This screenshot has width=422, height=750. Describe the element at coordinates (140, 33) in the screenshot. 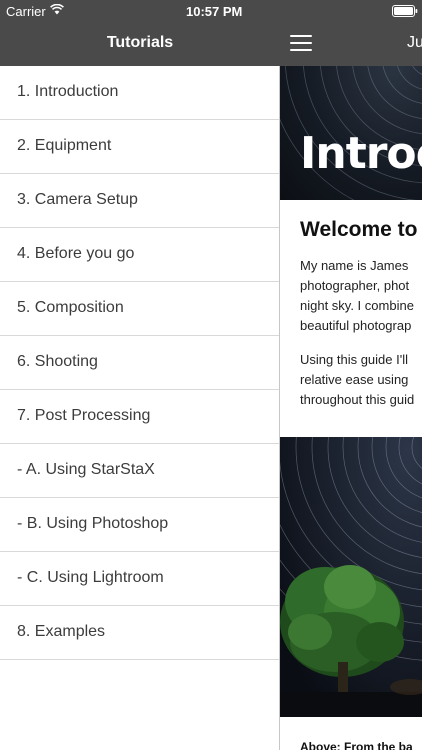

I see `drawer-header: Carrier 10:57 PM Tutorials` at that location.